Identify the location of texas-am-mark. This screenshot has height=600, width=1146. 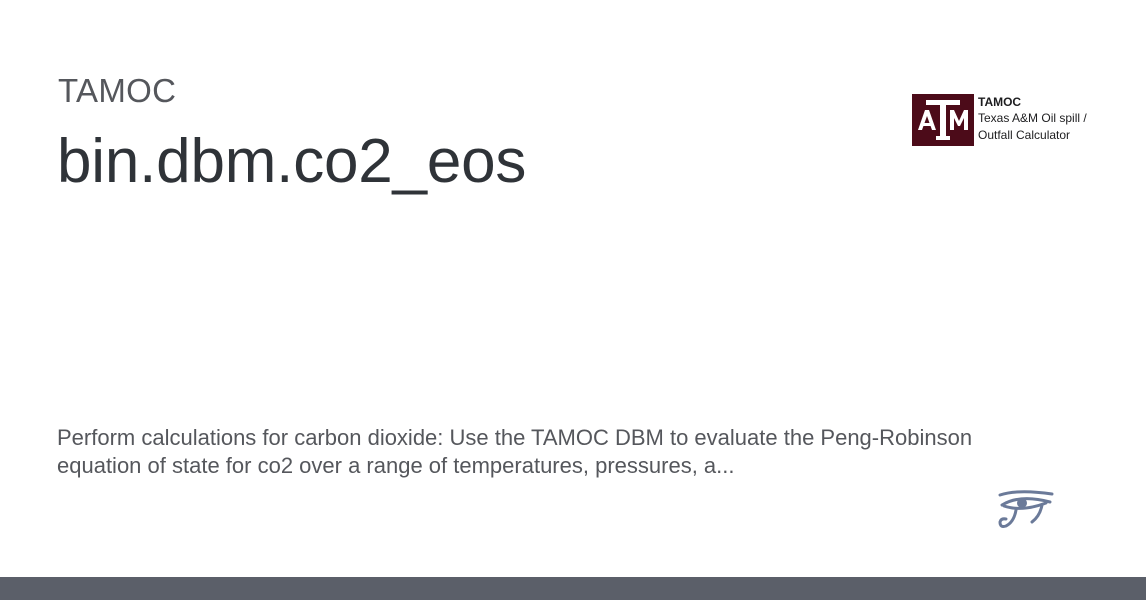
(943, 120).